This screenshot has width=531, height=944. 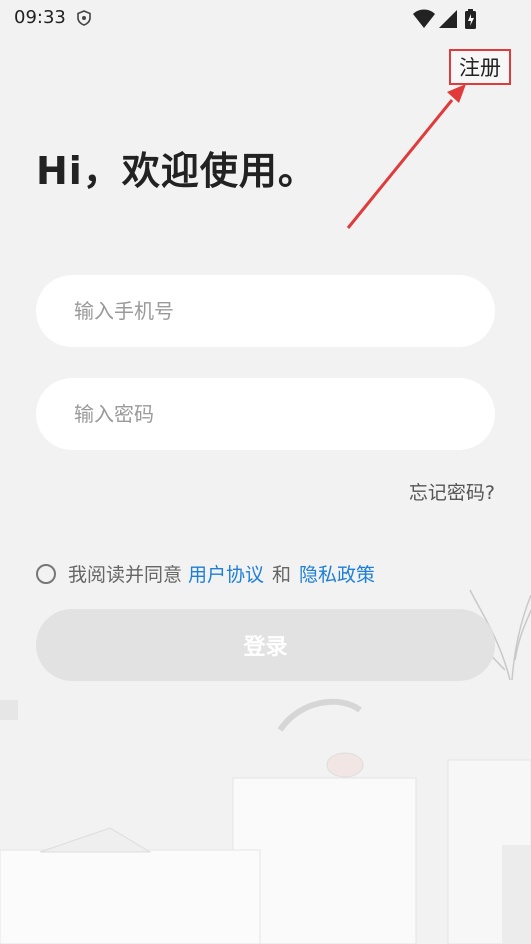 I want to click on password-field, so click(x=265, y=414).